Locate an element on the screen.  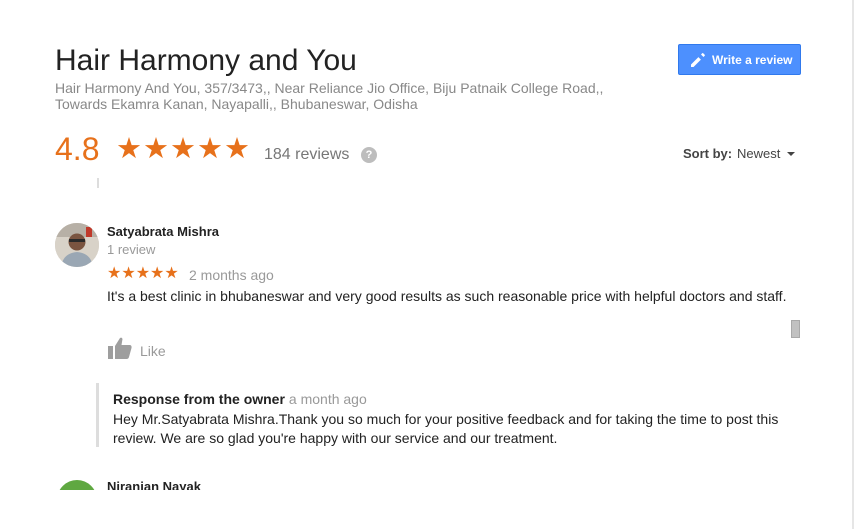
business-title: Hair Harmony and You is located at coordinates (206, 60).